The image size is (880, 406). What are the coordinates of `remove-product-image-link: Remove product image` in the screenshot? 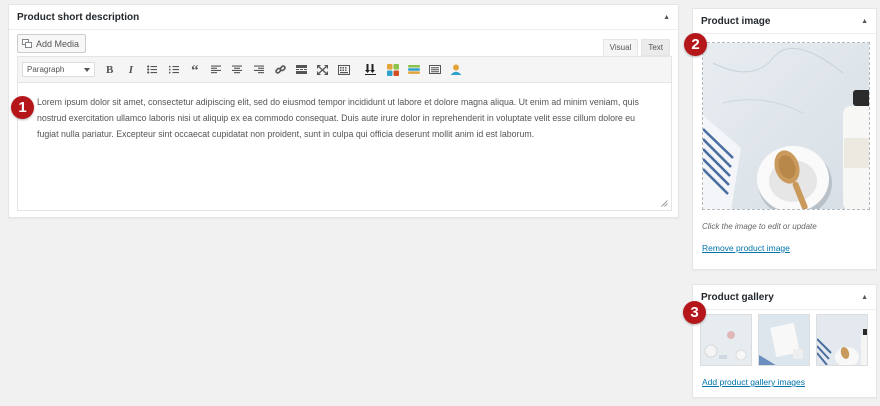 It's located at (746, 248).